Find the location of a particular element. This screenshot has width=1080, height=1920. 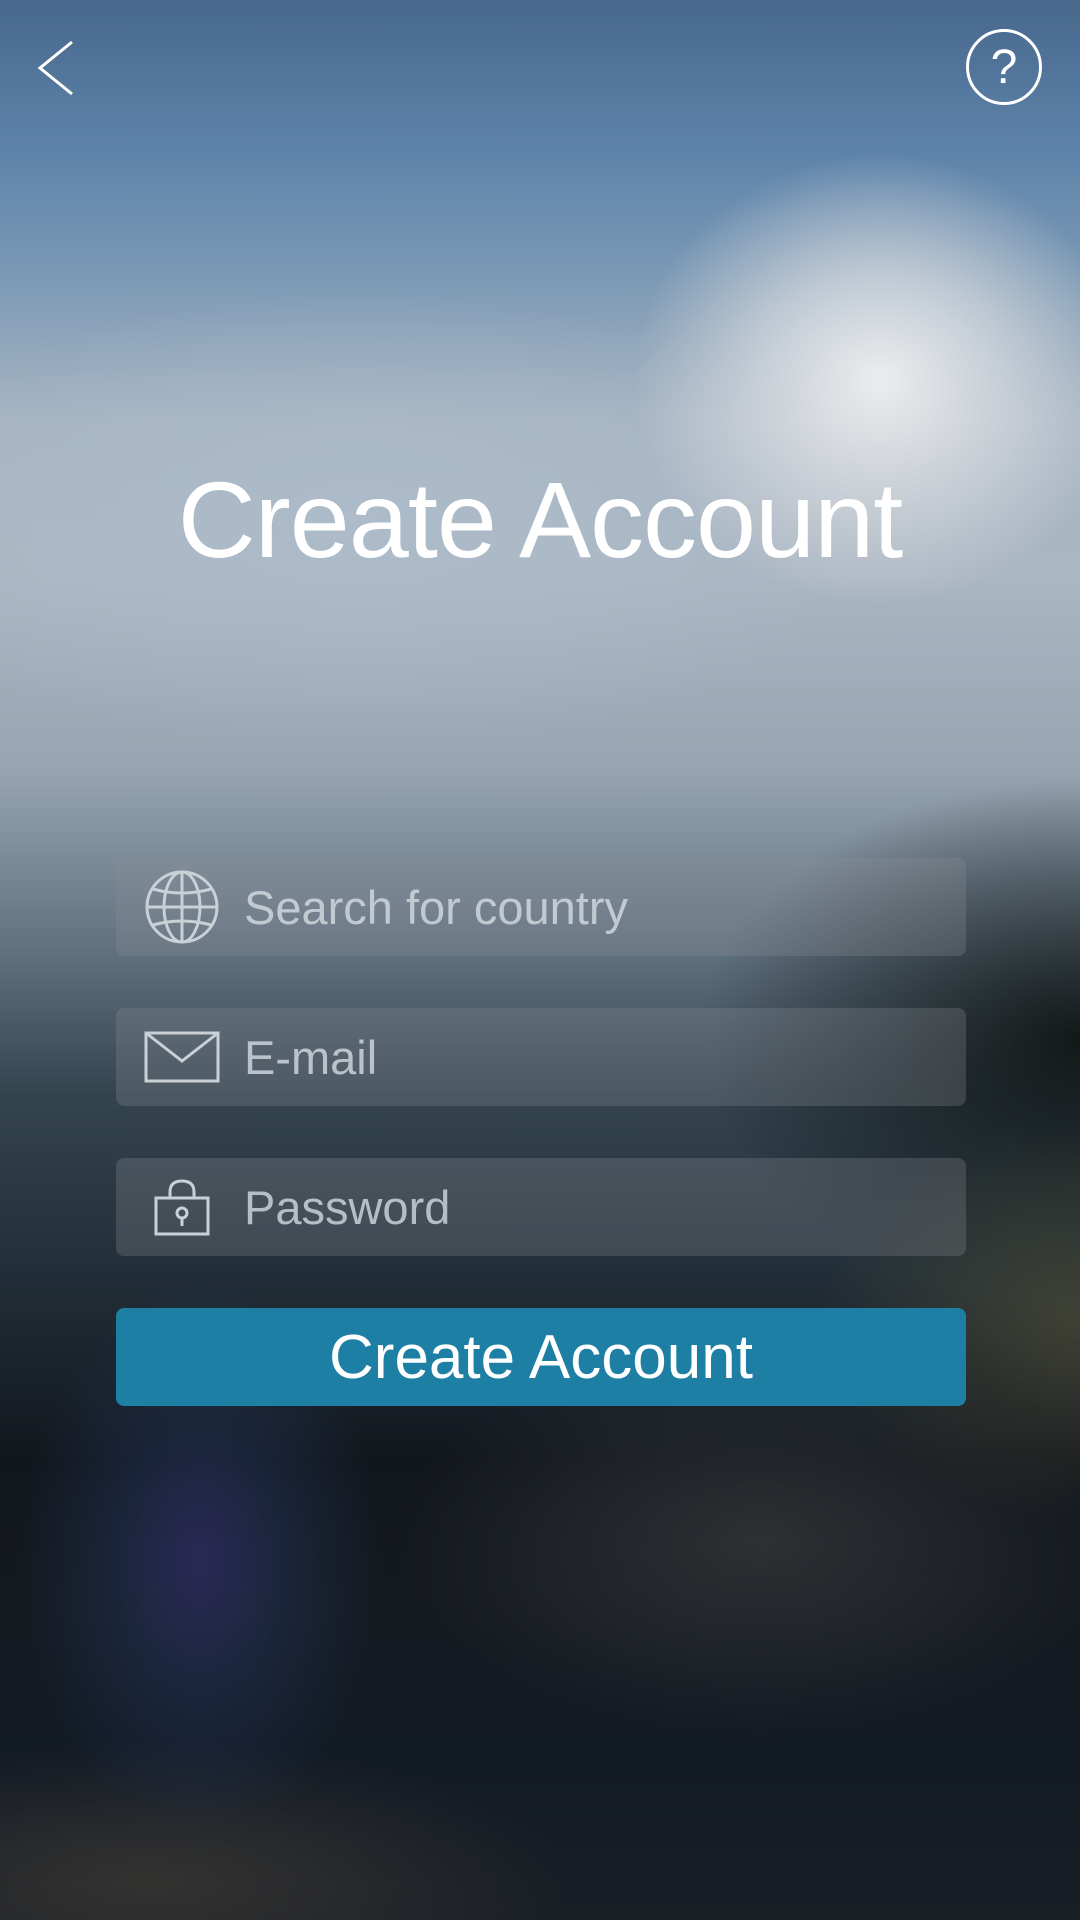

back-button is located at coordinates (60, 68).